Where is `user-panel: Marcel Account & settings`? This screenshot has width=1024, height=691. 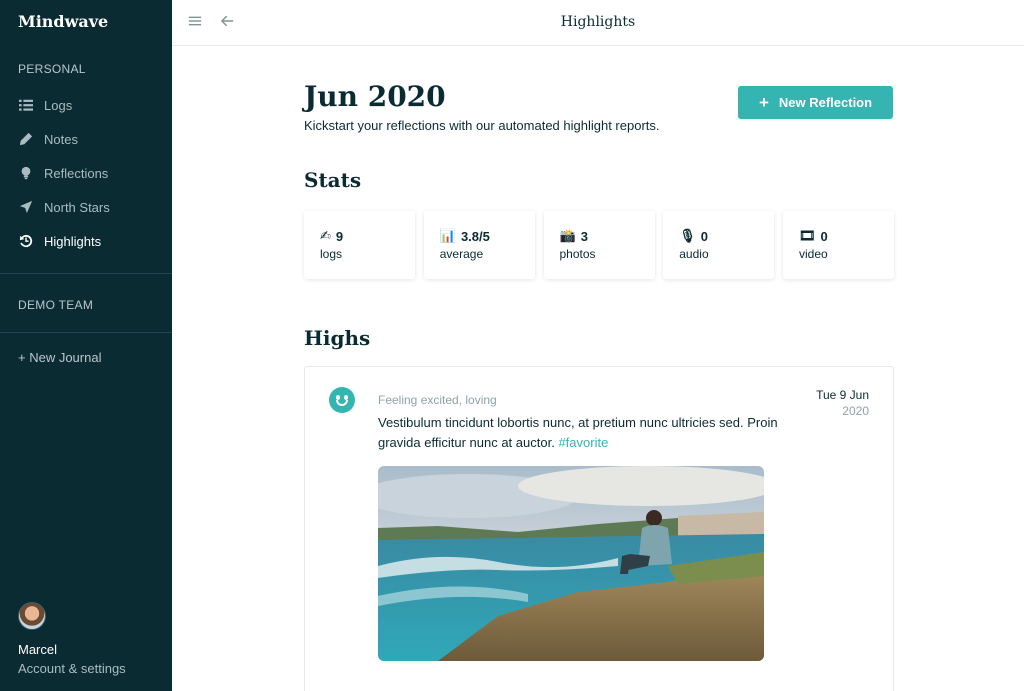 user-panel: Marcel Account & settings is located at coordinates (72, 639).